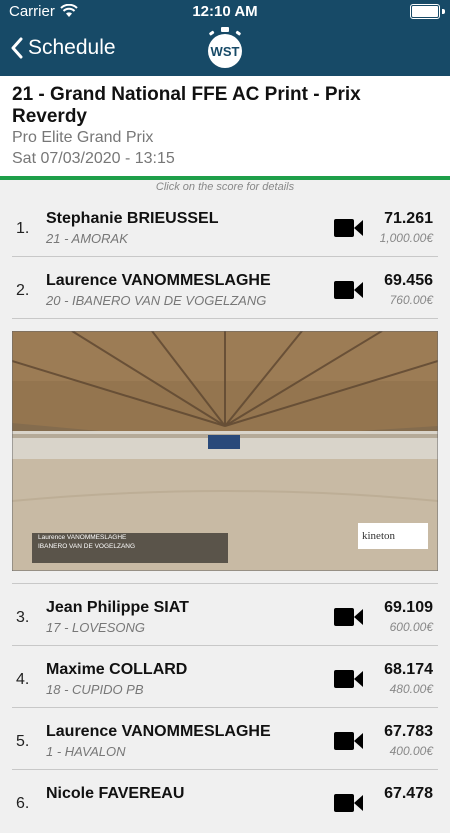  What do you see at coordinates (115, 793) in the screenshot?
I see `rider-name: Nicole FAVEREAU` at bounding box center [115, 793].